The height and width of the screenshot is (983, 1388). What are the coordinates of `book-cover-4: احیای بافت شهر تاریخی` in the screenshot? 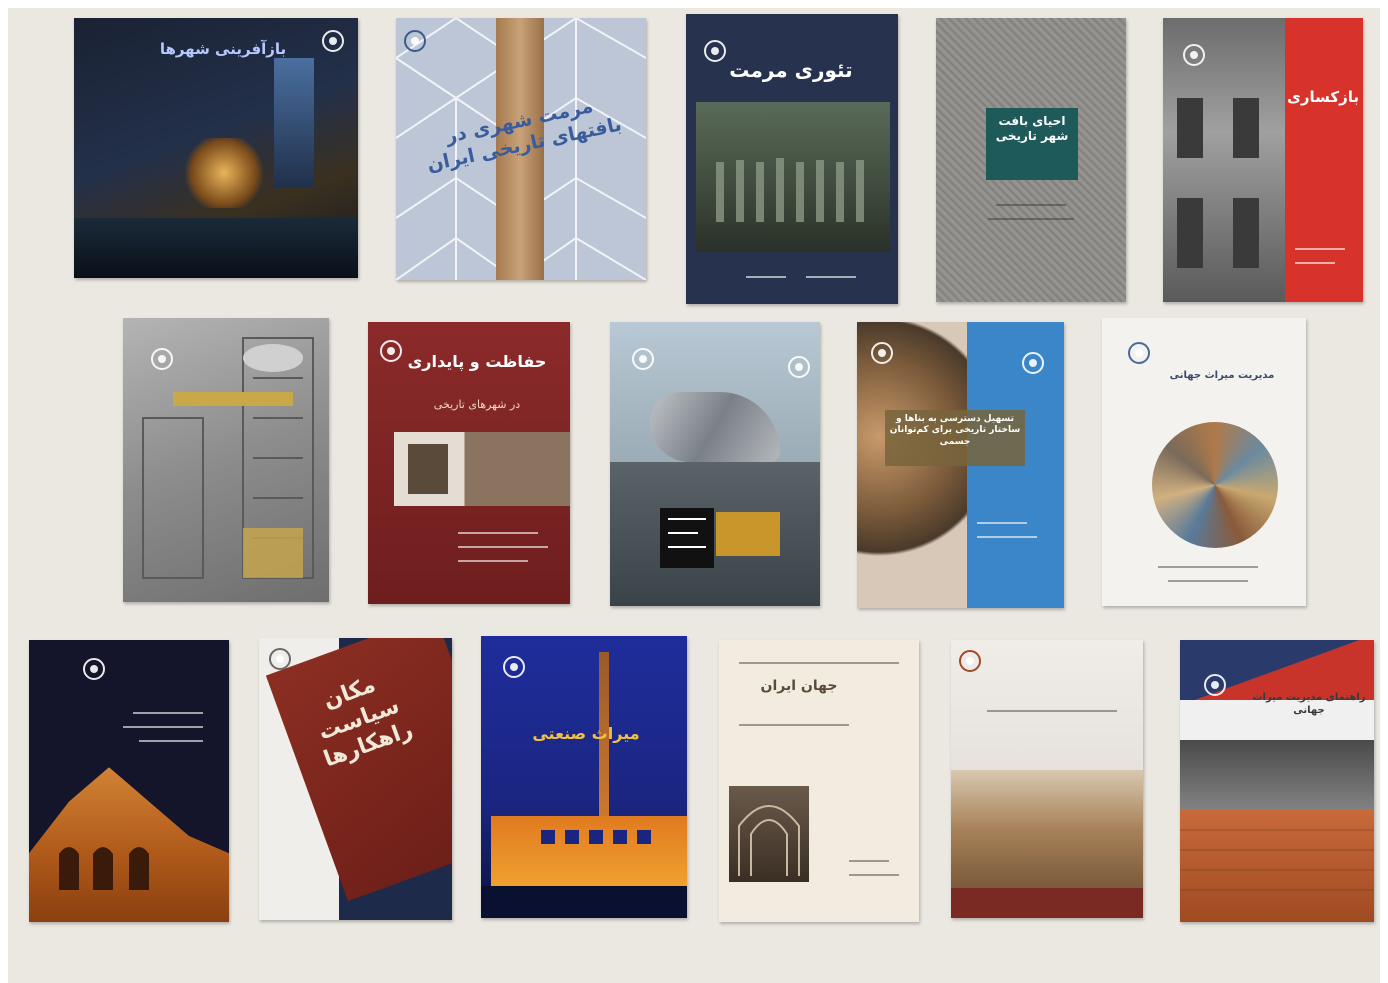 It's located at (1031, 160).